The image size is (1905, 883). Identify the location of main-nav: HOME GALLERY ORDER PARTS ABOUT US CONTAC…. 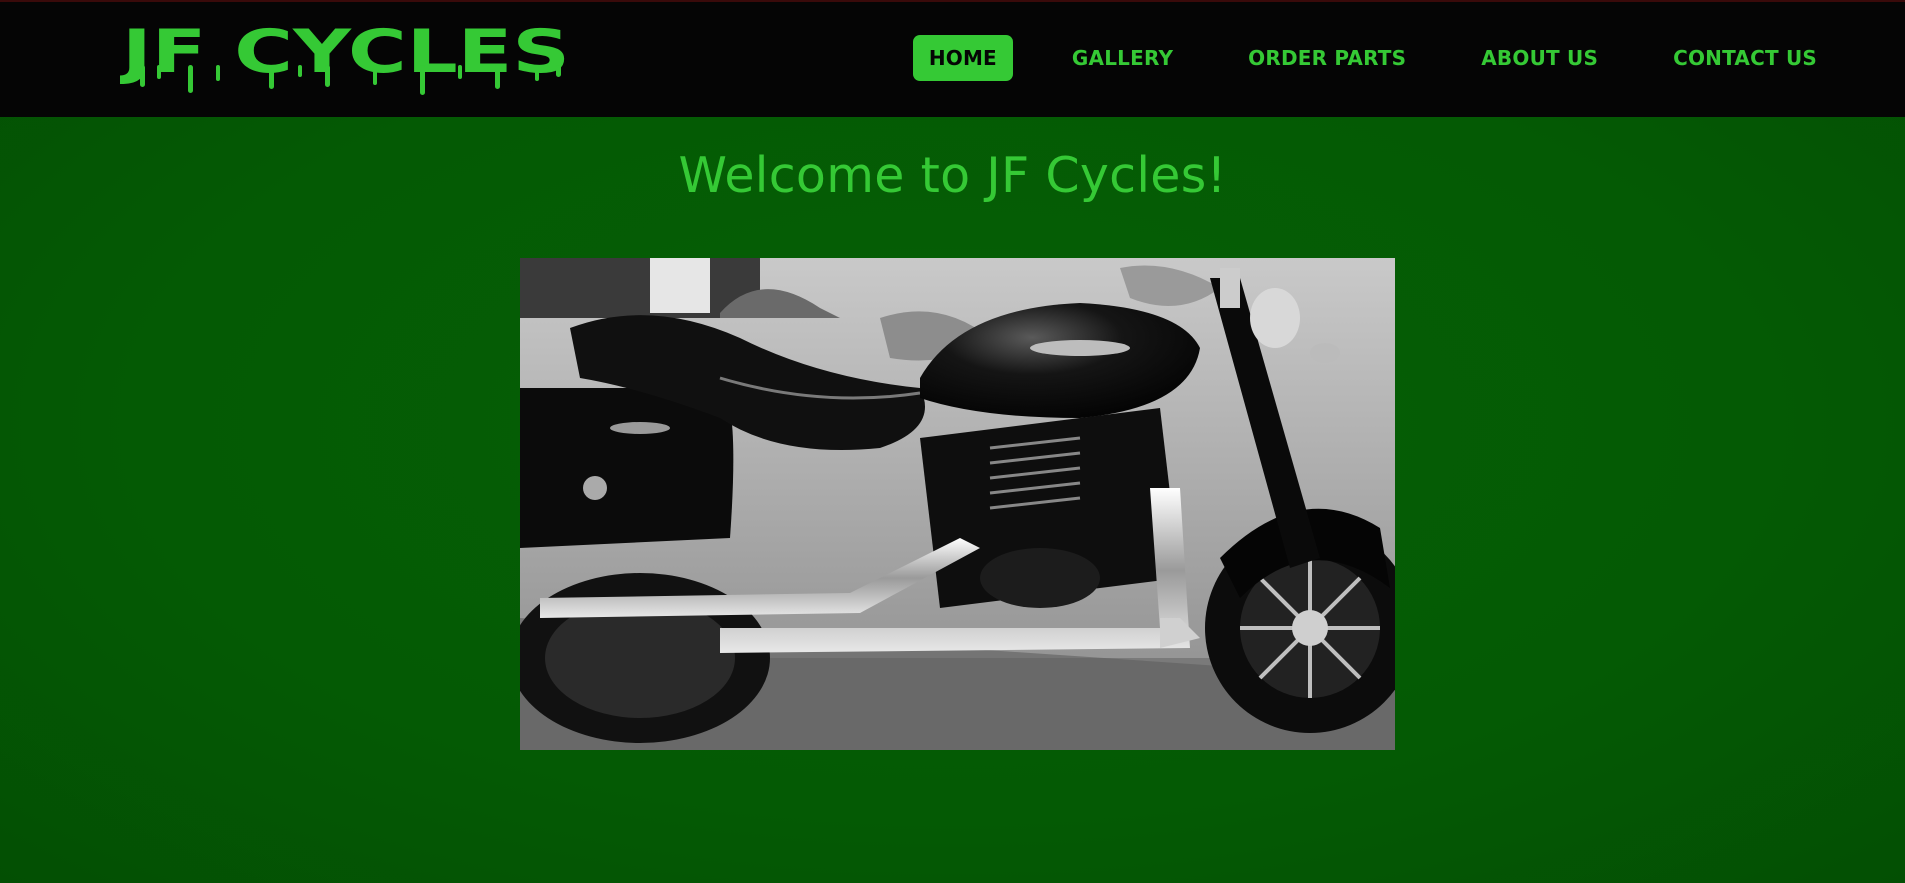
(1372, 58).